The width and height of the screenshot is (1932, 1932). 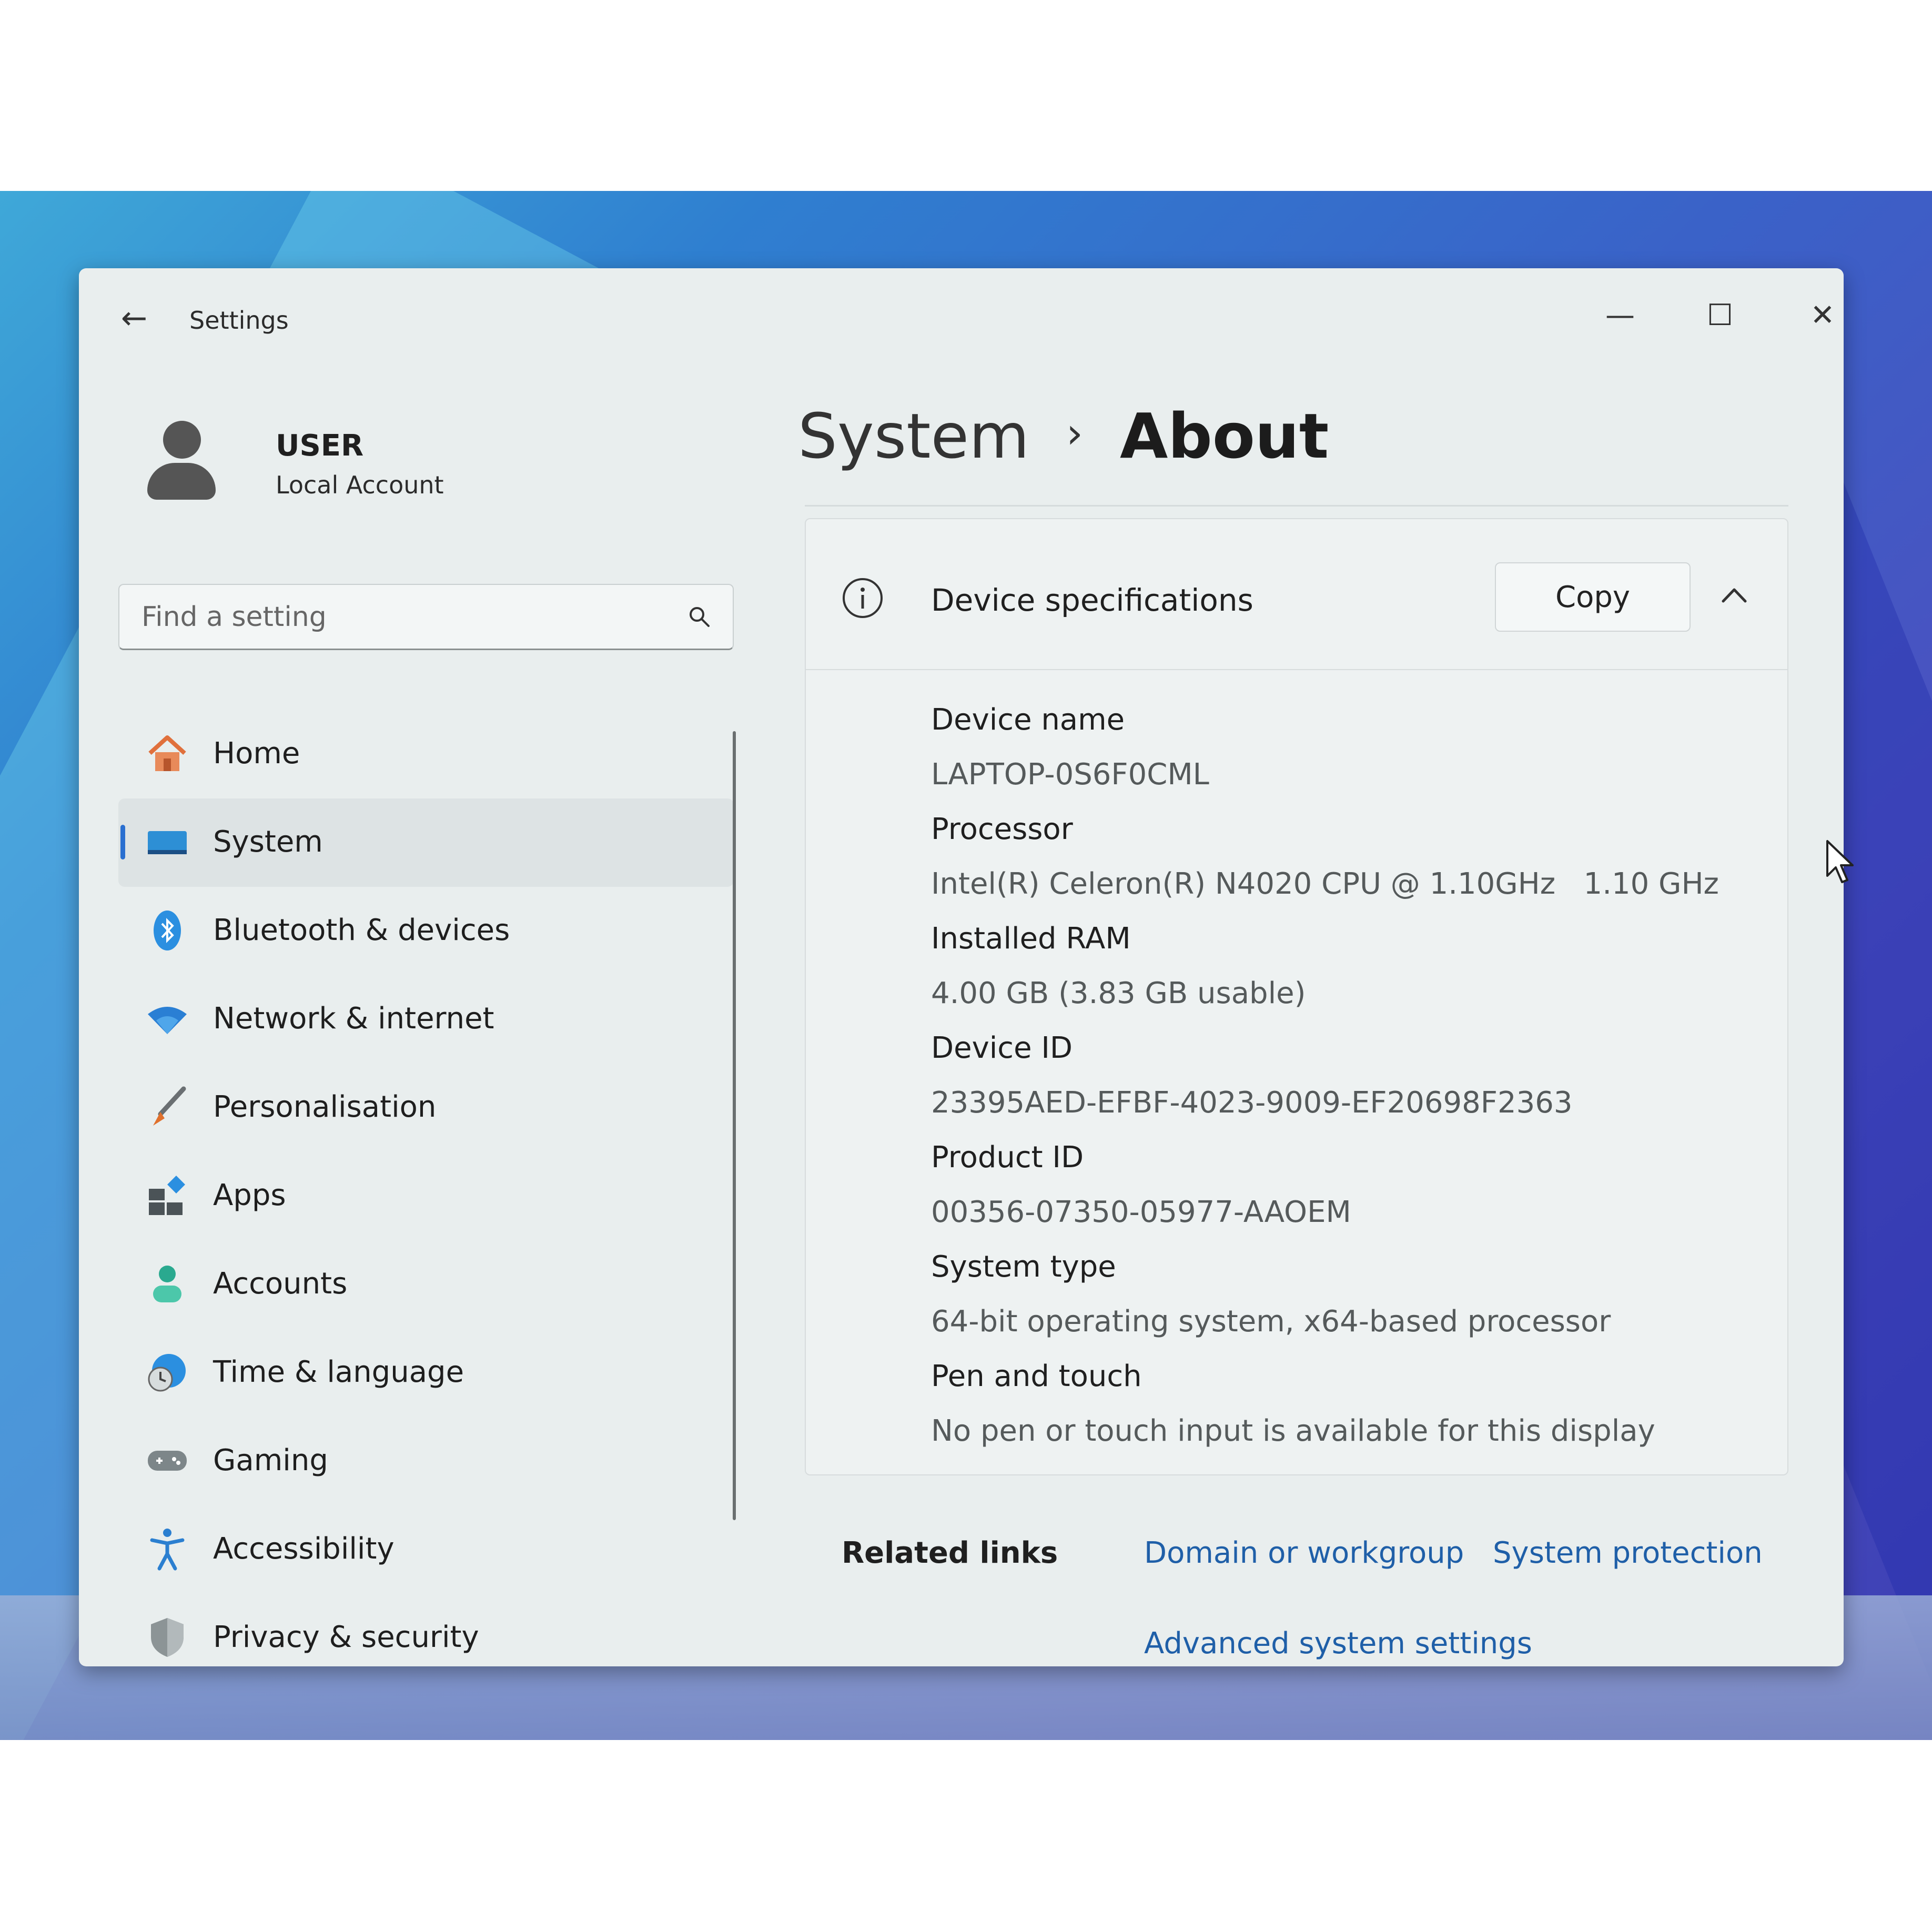 I want to click on back-button: ←, so click(x=134, y=319).